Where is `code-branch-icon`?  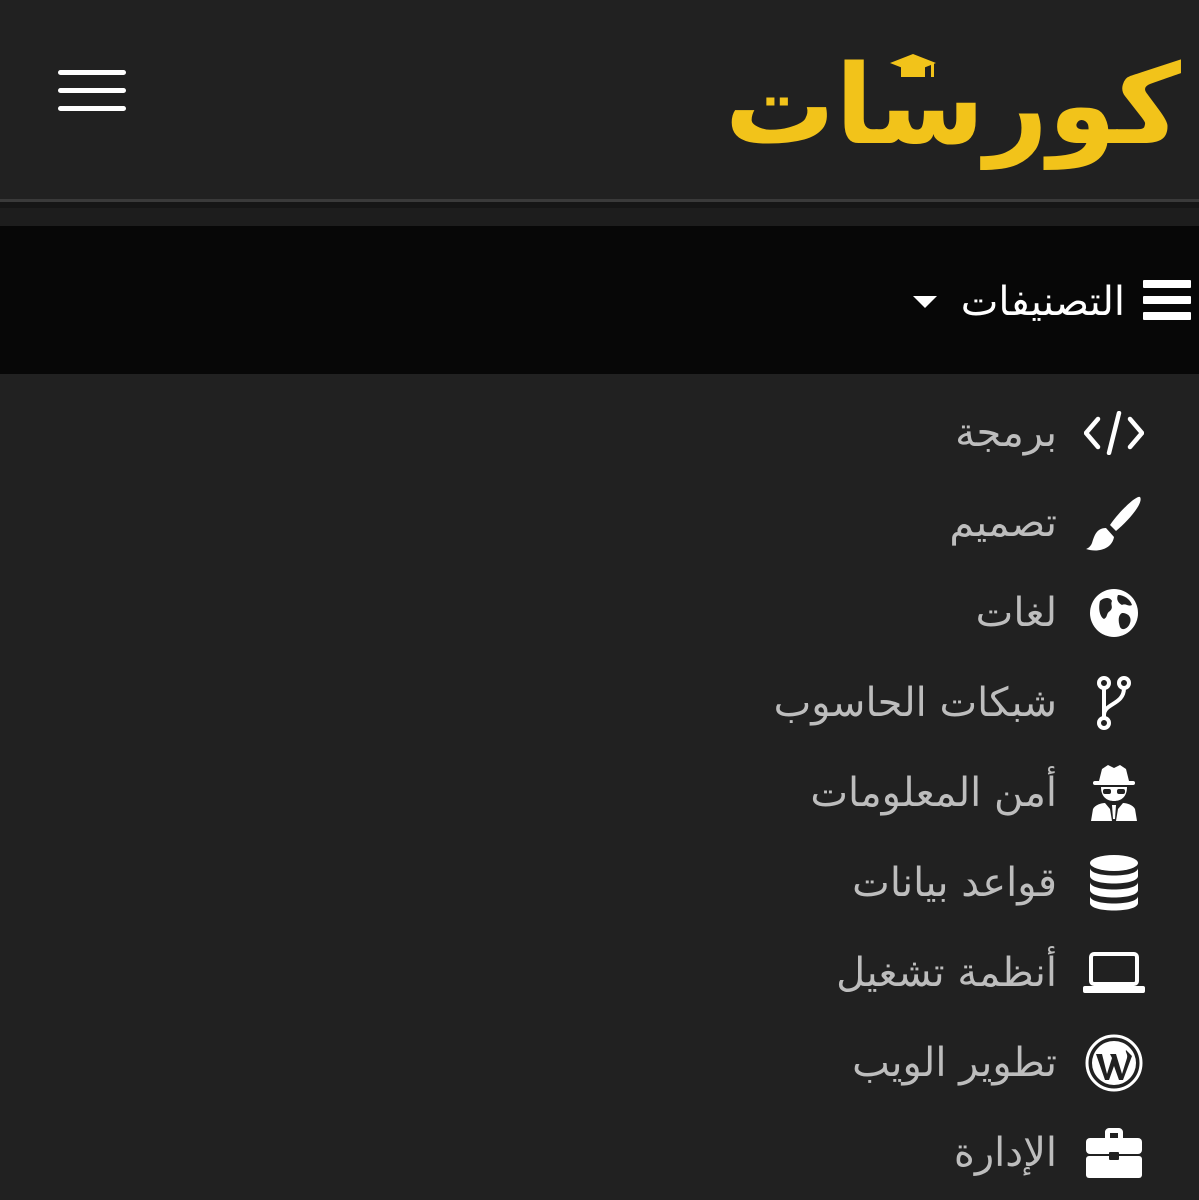 code-branch-icon is located at coordinates (1114, 703).